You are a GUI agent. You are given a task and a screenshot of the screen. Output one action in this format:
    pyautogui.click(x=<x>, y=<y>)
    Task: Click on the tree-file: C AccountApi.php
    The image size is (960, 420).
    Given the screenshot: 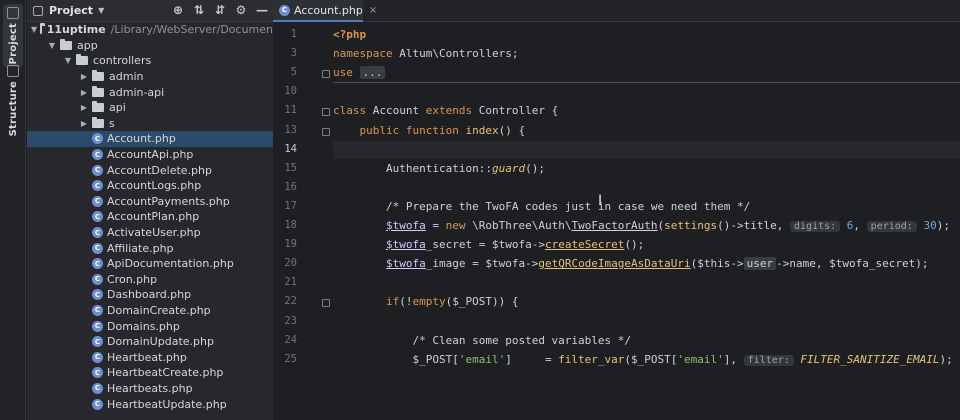 What is the action you would take?
    pyautogui.click(x=150, y=155)
    